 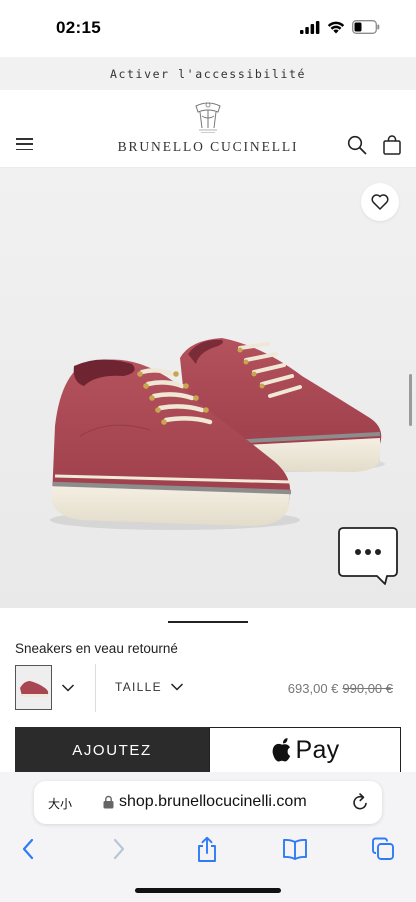 What do you see at coordinates (313, 688) in the screenshot?
I see `price-current: 693,00 €` at bounding box center [313, 688].